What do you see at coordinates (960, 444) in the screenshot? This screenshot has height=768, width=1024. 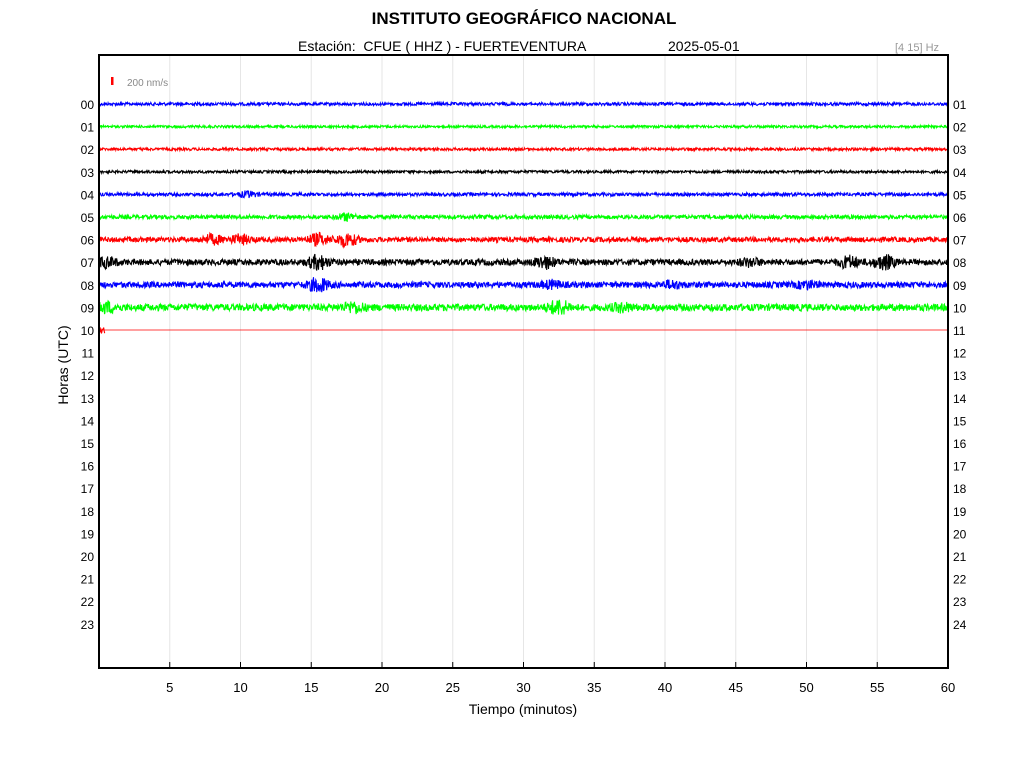 I see `hour-label-right: 16` at bounding box center [960, 444].